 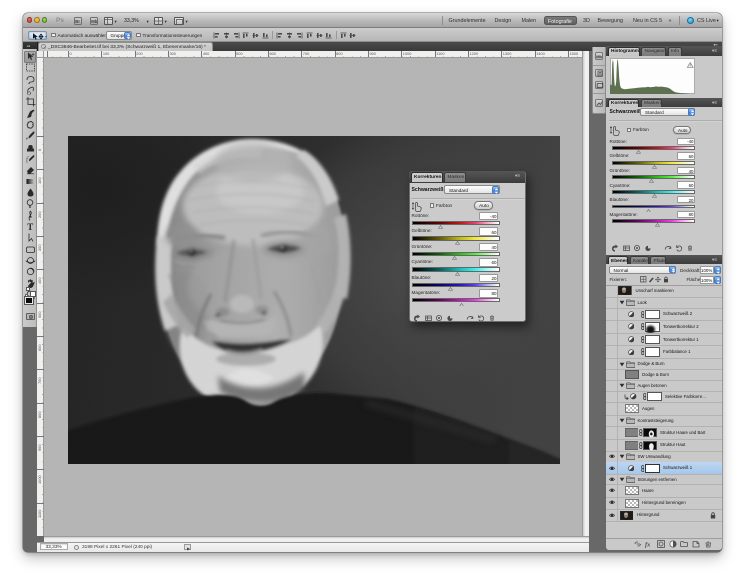 I want to click on svg-text: T, so click(x=30, y=227).